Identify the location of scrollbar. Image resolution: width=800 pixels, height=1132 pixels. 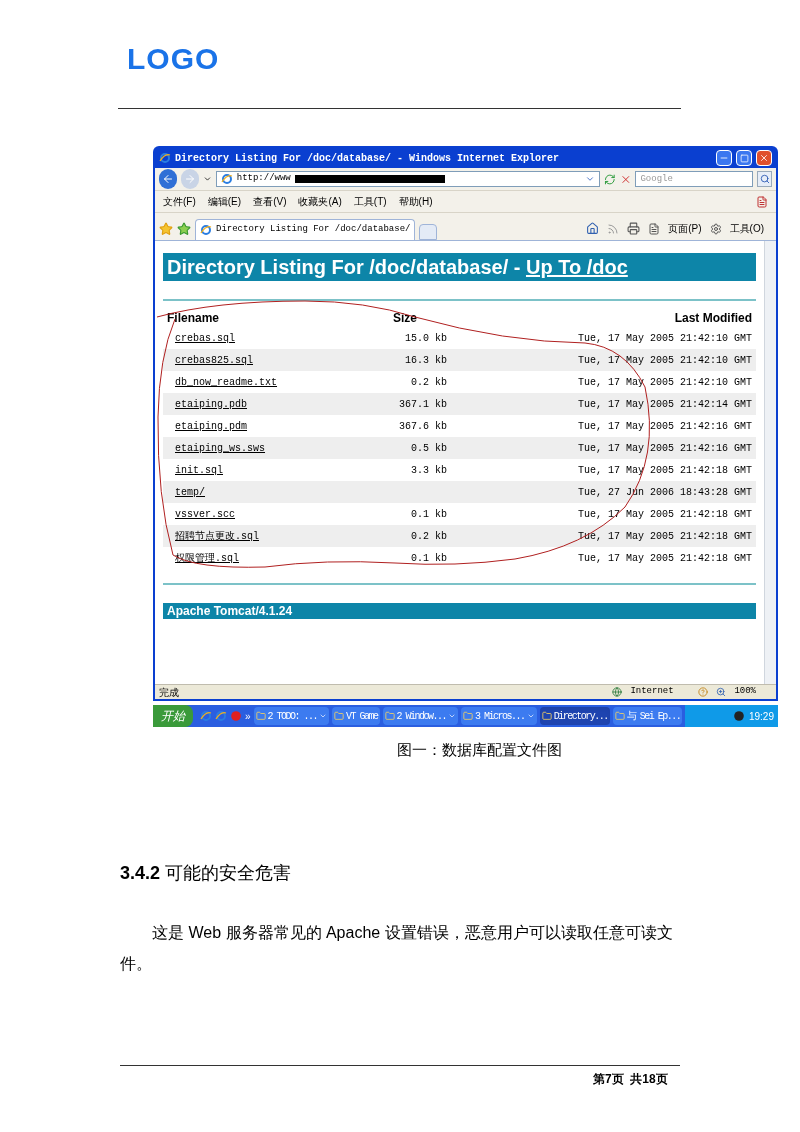
(770, 462).